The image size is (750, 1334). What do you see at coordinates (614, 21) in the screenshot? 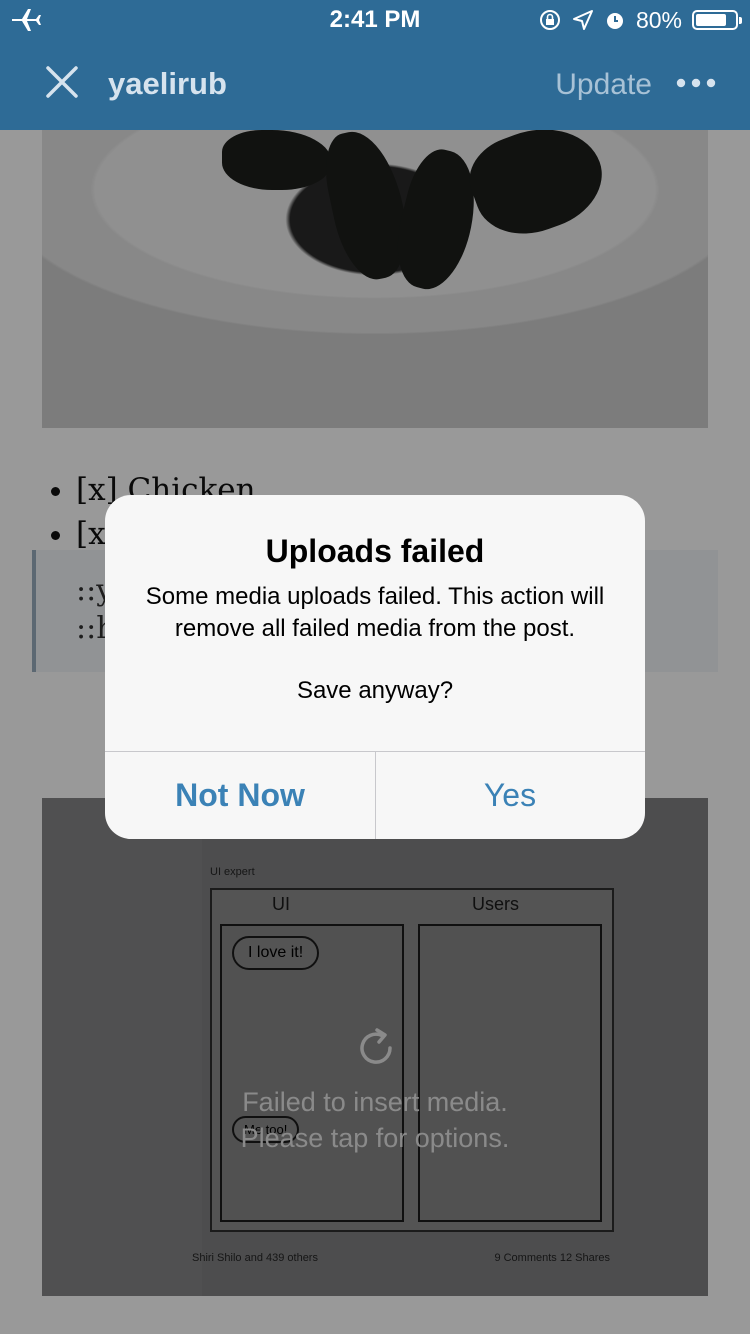
I see `alarm-icon` at bounding box center [614, 21].